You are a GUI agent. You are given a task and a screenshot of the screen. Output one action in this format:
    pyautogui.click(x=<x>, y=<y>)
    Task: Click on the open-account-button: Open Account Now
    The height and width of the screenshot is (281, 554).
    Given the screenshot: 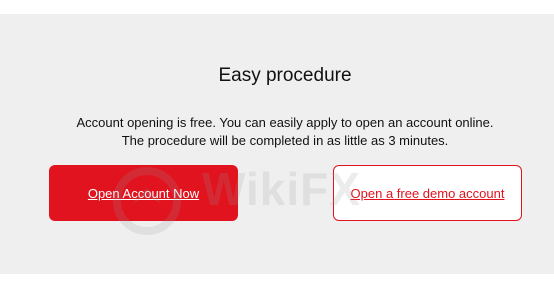 What is the action you would take?
    pyautogui.click(x=143, y=193)
    